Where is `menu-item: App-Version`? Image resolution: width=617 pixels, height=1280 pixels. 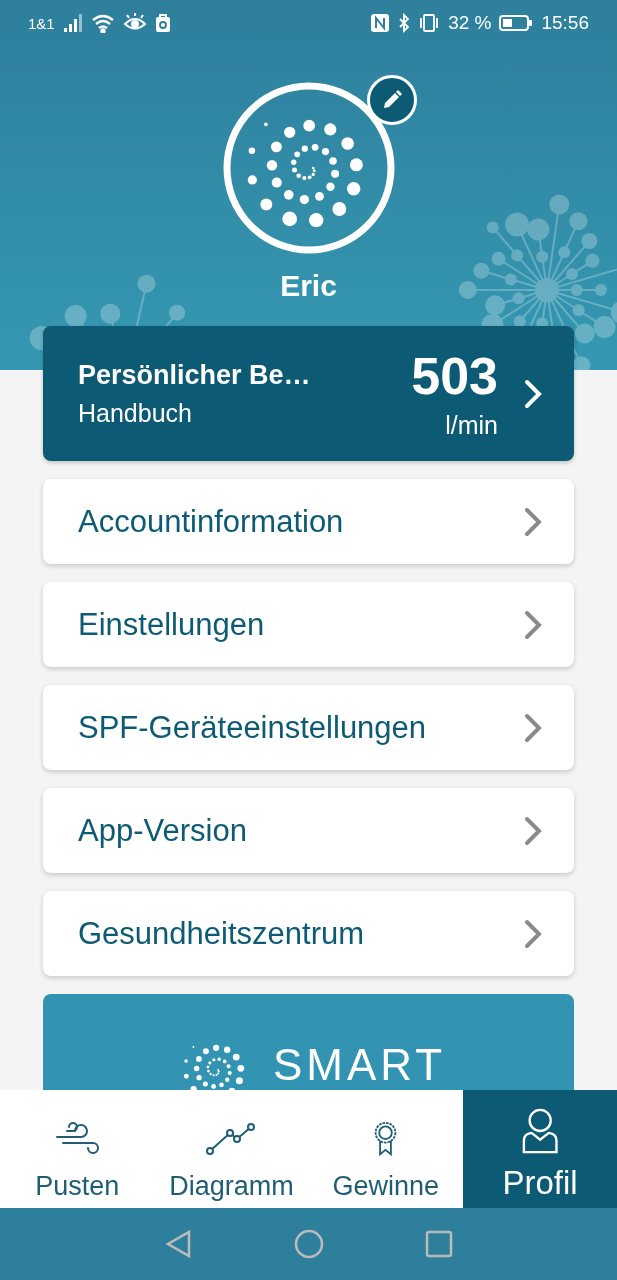
menu-item: App-Version is located at coordinates (308, 830).